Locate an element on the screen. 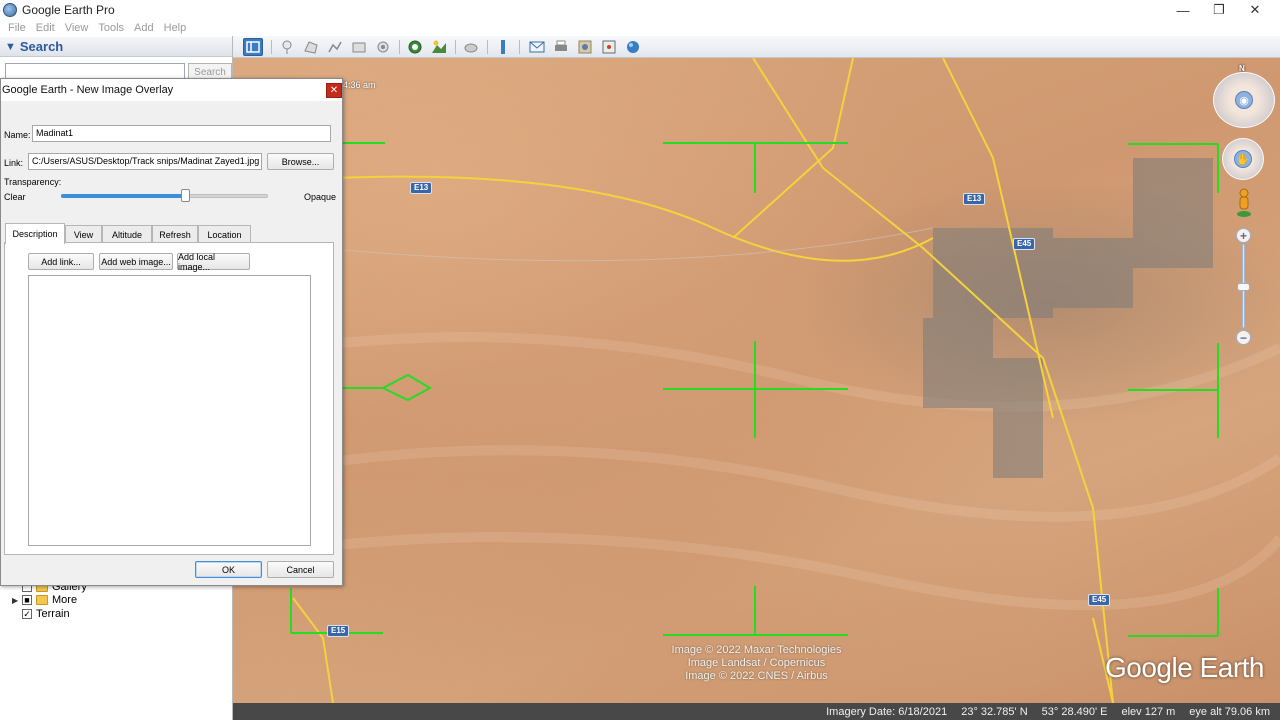 This screenshot has height=720, width=1280. menu-file: File is located at coordinates (17, 28).